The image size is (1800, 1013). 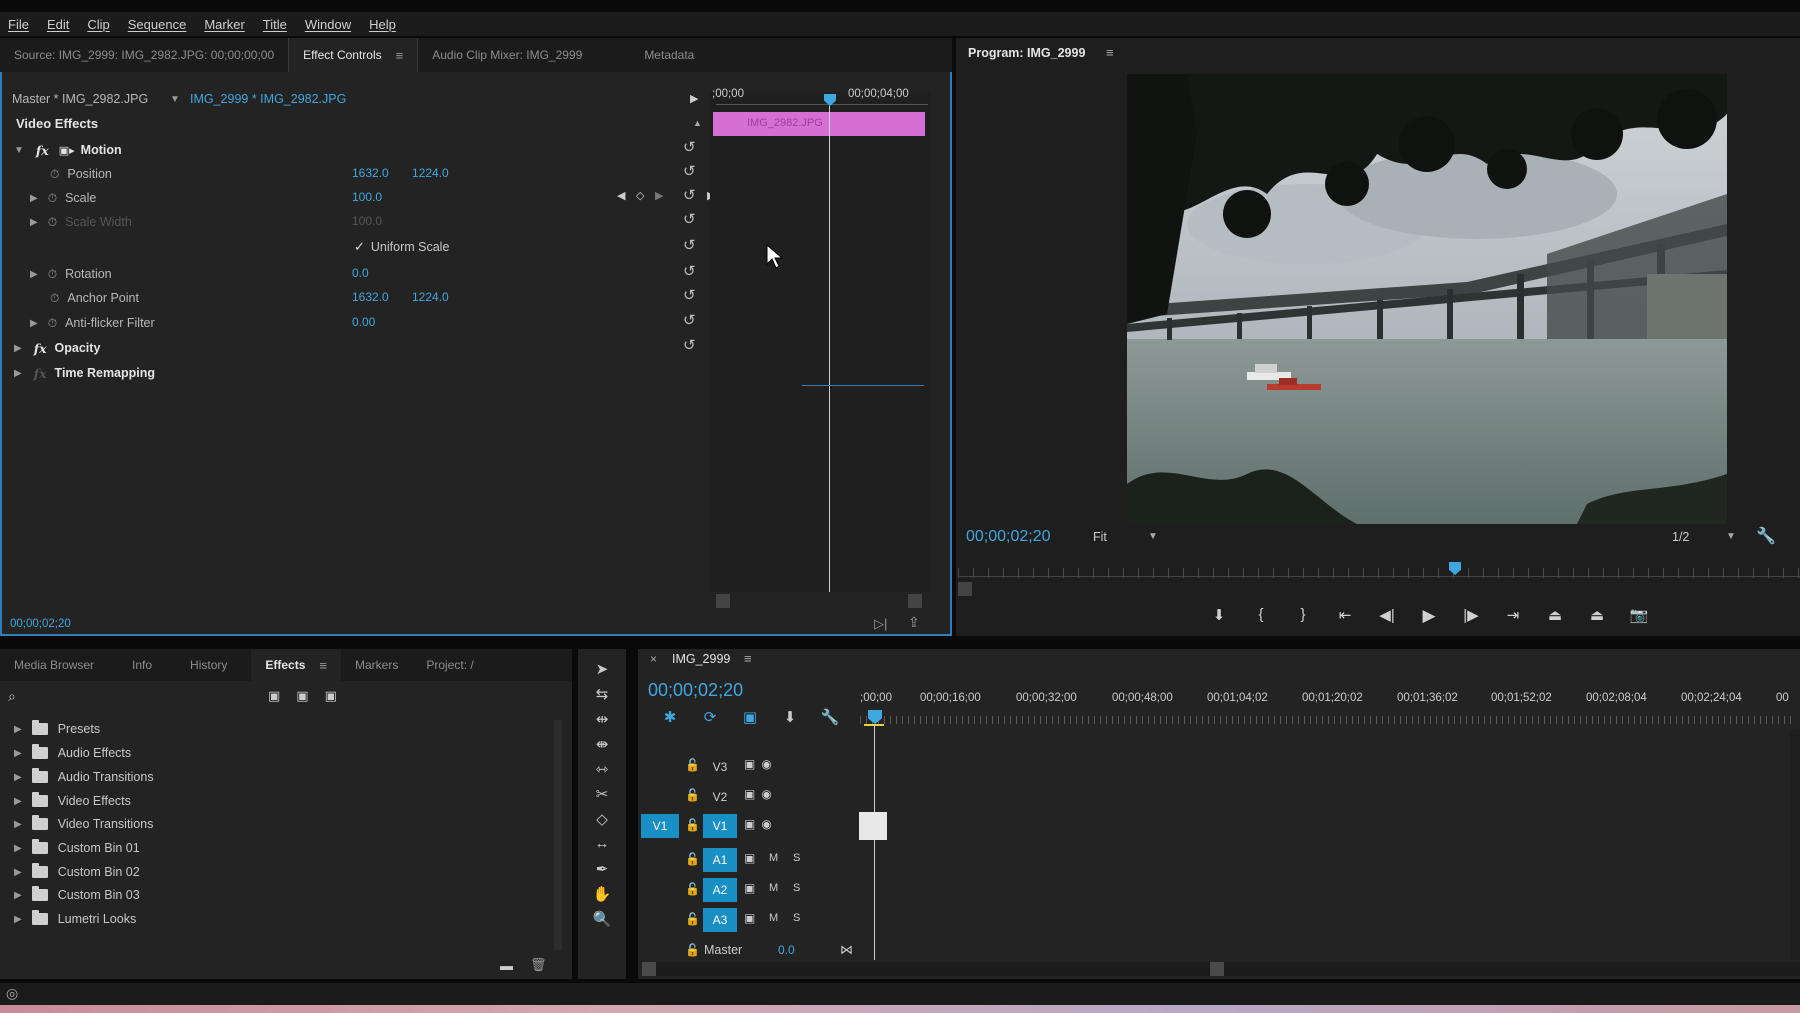 I want to click on tab-effect-controls: Effect Controls ≡, so click(x=353, y=55).